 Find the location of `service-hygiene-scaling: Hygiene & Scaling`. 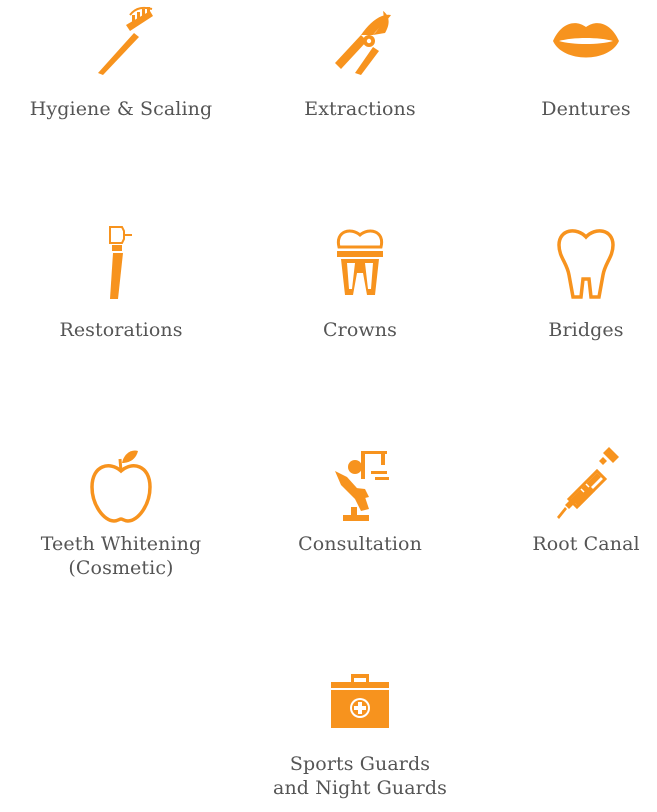

service-hygiene-scaling: Hygiene & Scaling is located at coordinates (121, 60).